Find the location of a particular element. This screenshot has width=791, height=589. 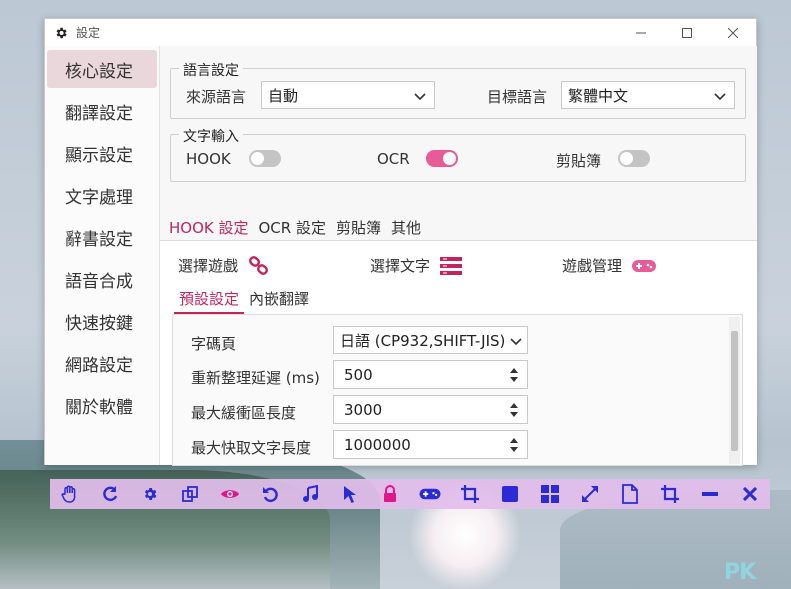

game-manage-label: 遊戲管理 is located at coordinates (592, 266).